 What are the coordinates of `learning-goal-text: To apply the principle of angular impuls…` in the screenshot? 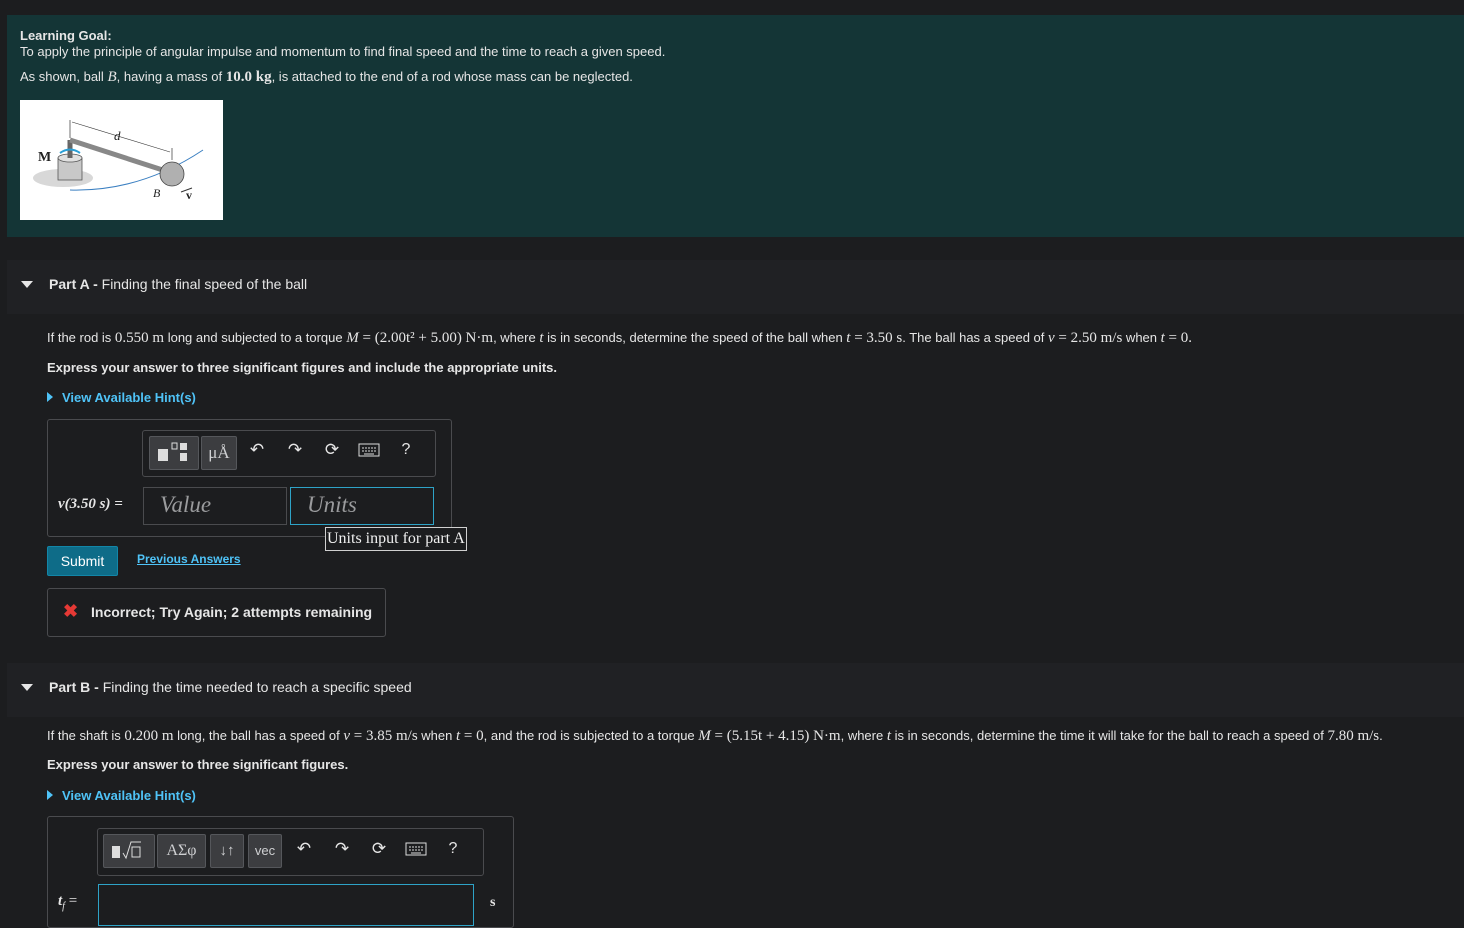 It's located at (343, 51).